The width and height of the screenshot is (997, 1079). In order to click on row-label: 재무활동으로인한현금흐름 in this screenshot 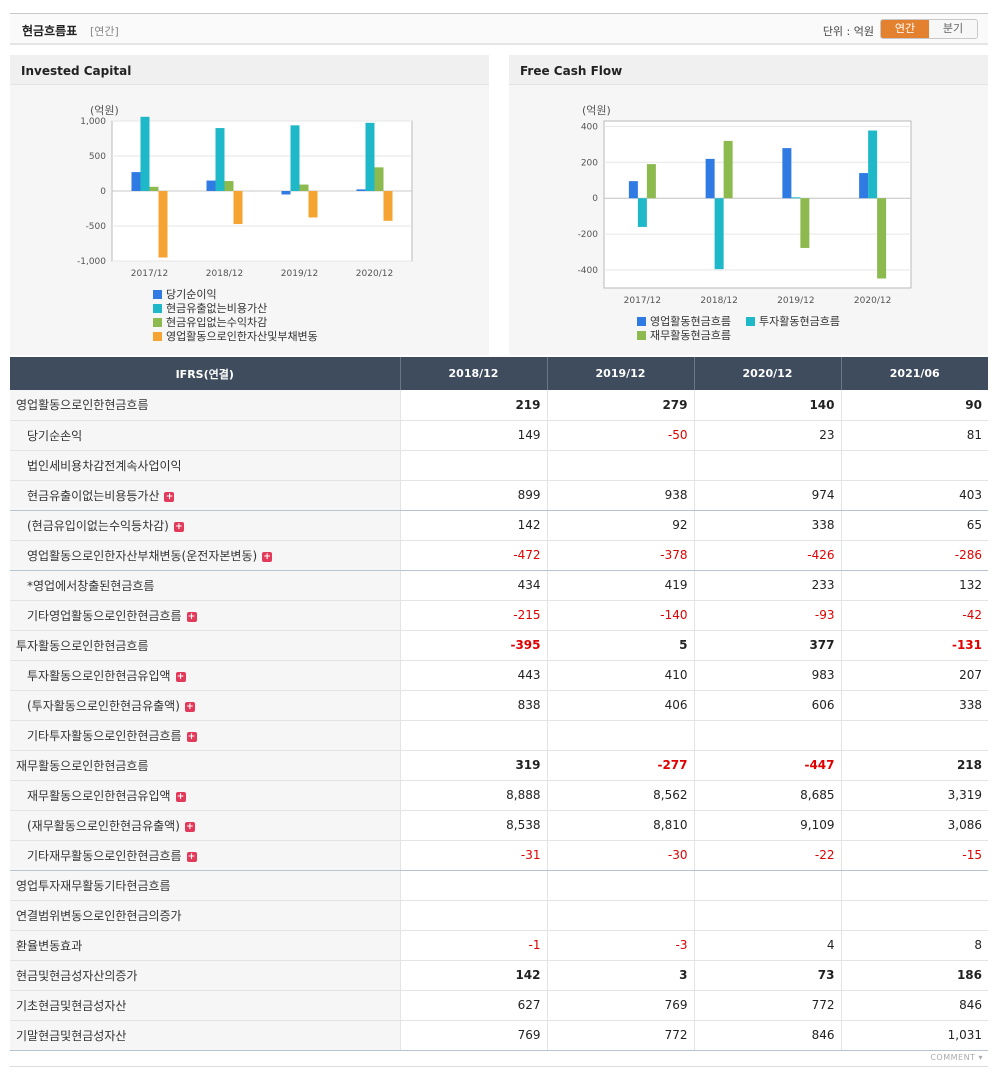, I will do `click(205, 765)`.